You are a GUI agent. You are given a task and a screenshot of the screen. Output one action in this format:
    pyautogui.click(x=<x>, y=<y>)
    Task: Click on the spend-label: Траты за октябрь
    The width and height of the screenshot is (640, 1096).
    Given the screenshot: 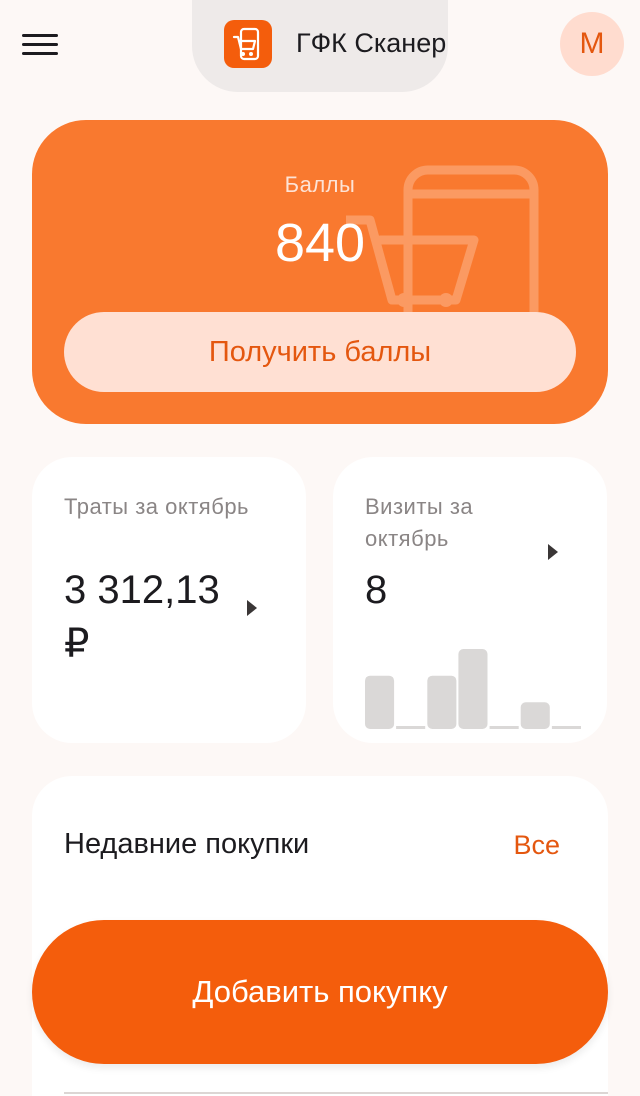 What is the action you would take?
    pyautogui.click(x=157, y=506)
    